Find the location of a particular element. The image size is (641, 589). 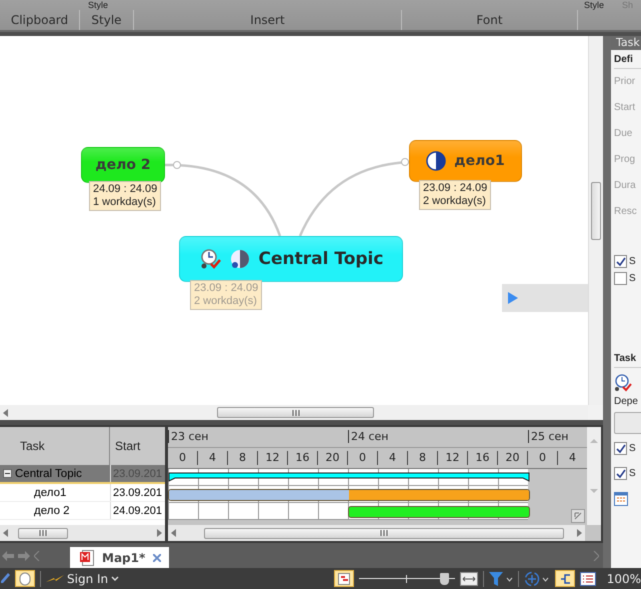

topic-label: Central Topic is located at coordinates (321, 259).